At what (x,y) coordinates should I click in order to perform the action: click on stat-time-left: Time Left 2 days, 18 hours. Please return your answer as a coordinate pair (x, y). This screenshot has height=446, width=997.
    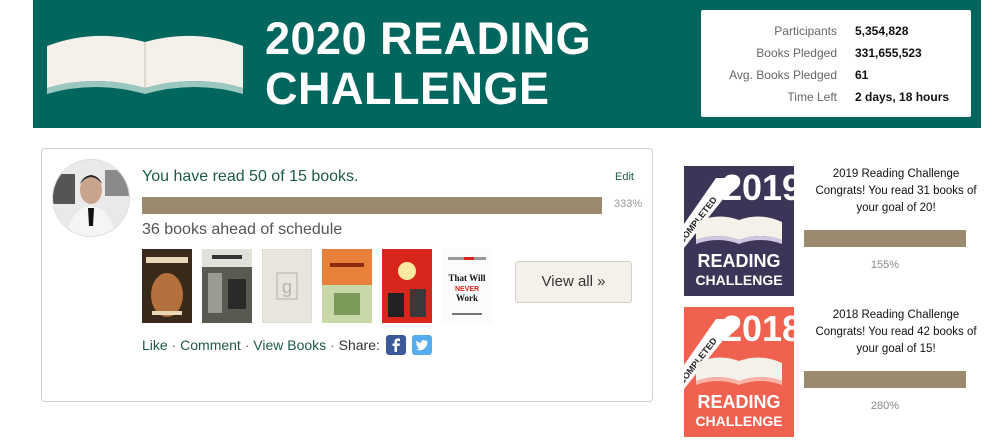
    Looking at the image, I should click on (836, 100).